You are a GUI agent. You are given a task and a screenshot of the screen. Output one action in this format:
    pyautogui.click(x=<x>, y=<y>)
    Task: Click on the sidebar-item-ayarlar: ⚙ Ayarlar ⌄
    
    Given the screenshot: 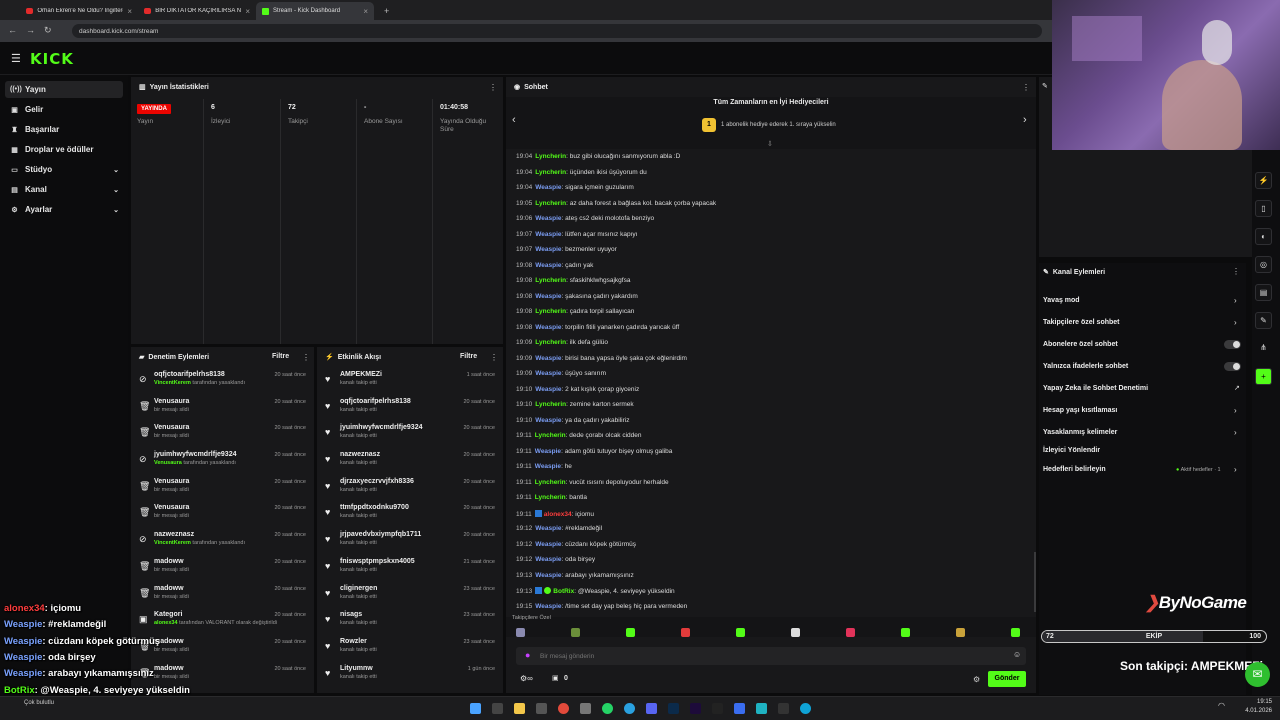 What is the action you would take?
    pyautogui.click(x=64, y=209)
    